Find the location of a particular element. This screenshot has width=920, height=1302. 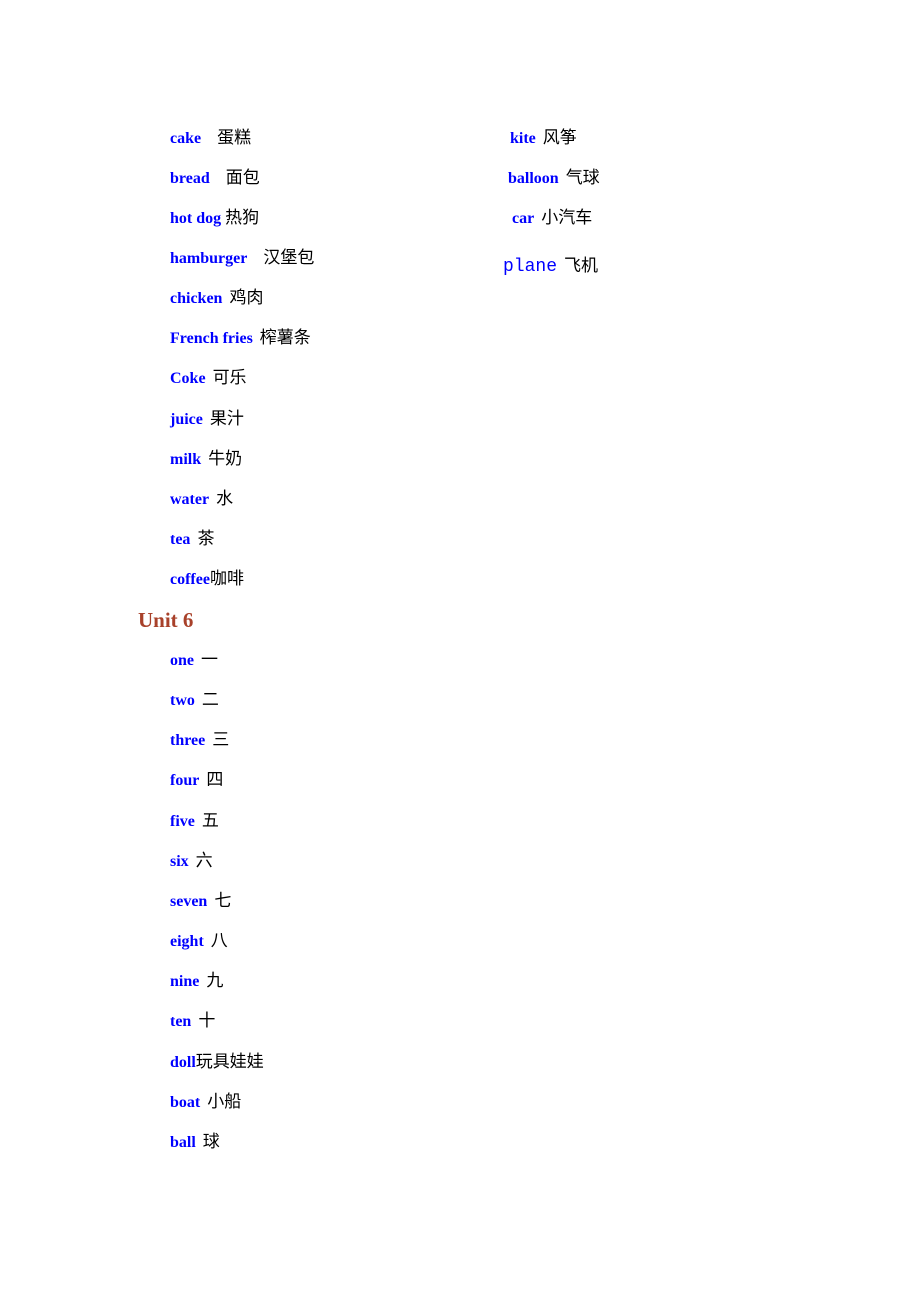

vocab-entry: six 六 is located at coordinates (191, 861).